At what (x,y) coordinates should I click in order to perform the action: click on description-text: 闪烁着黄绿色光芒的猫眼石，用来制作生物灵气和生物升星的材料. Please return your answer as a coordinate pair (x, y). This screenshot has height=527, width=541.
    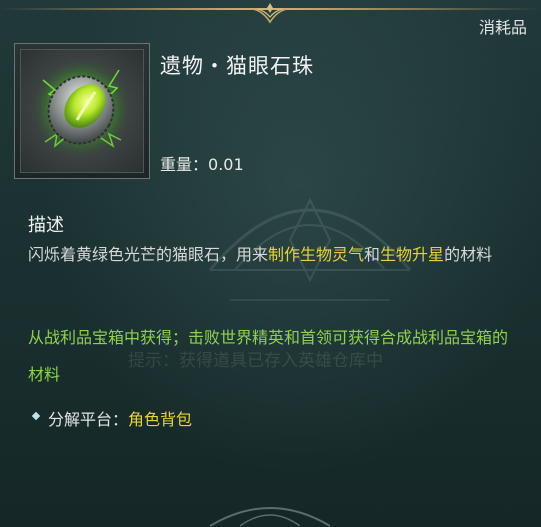
    Looking at the image, I should click on (273, 254).